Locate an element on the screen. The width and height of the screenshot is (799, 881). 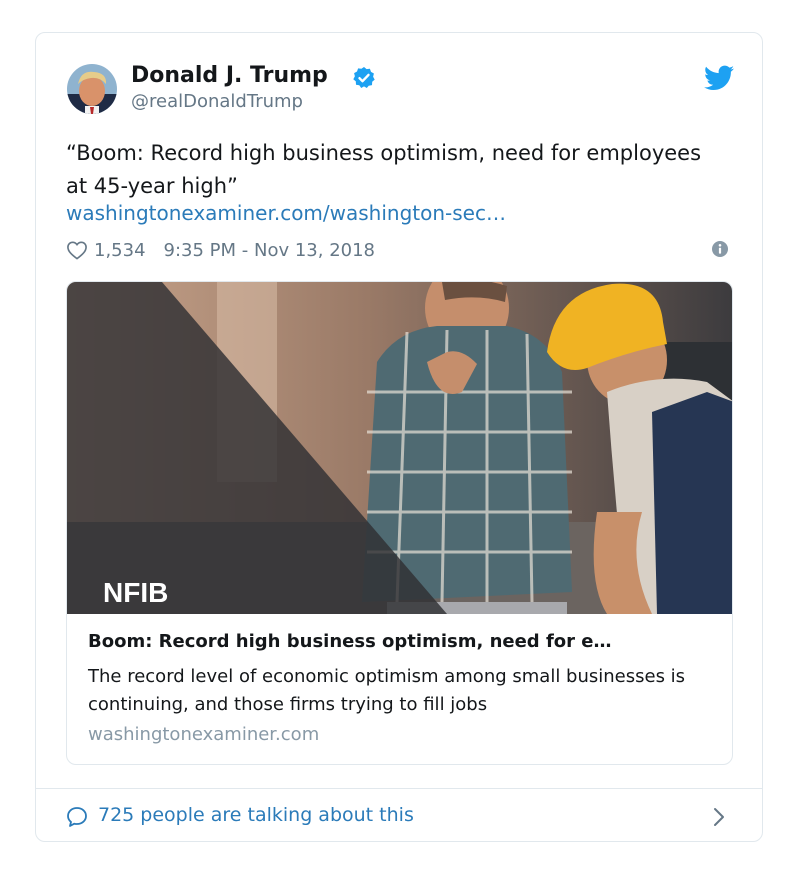
twitter-bird-icon is located at coordinates (719, 78).